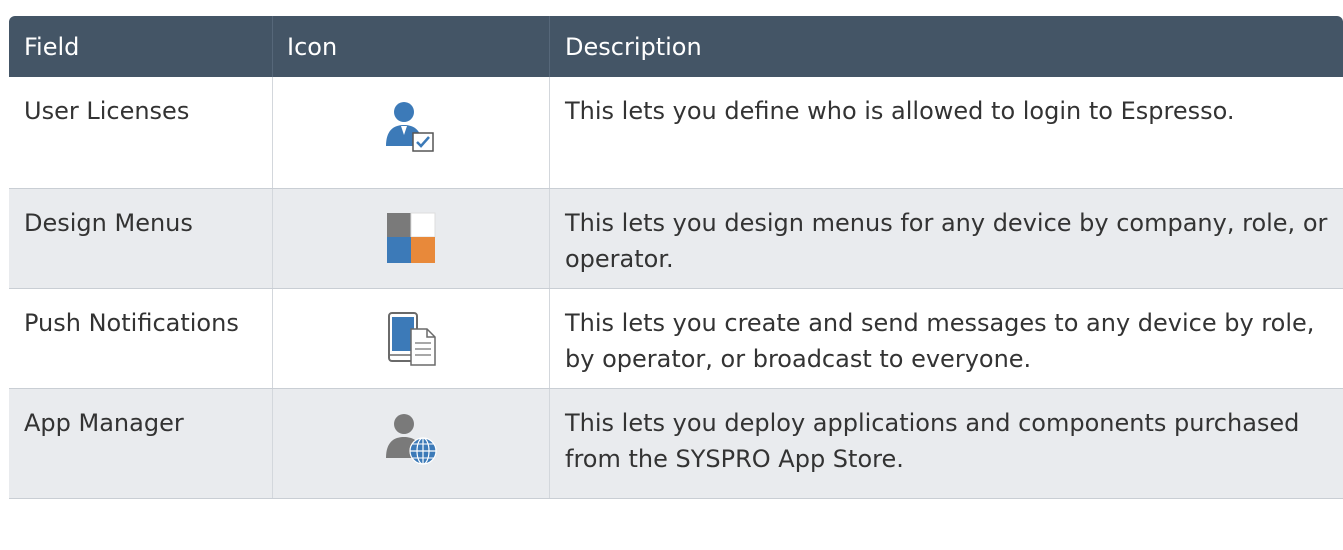 The width and height of the screenshot is (1343, 550). Describe the element at coordinates (131, 323) in the screenshot. I see `field-cell: Push Notifications` at that location.